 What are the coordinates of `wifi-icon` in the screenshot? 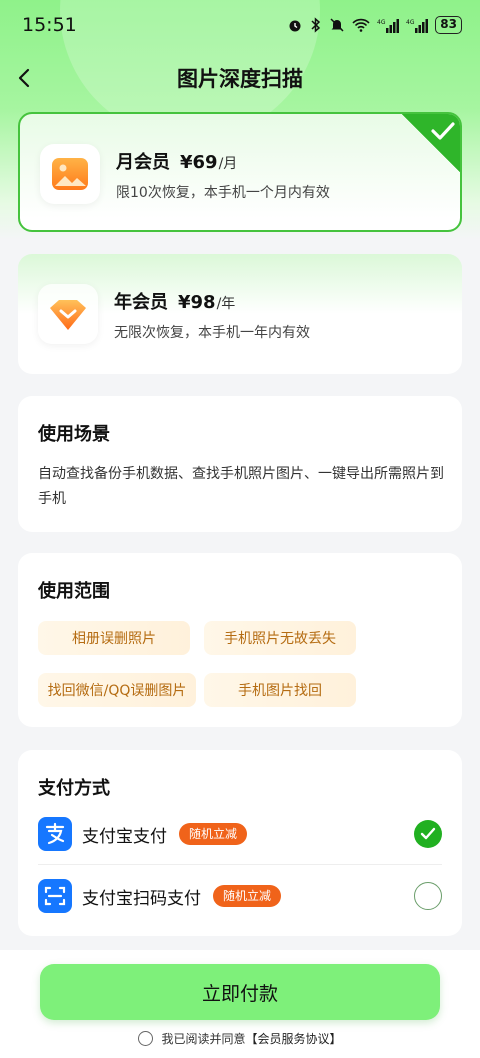 It's located at (361, 25).